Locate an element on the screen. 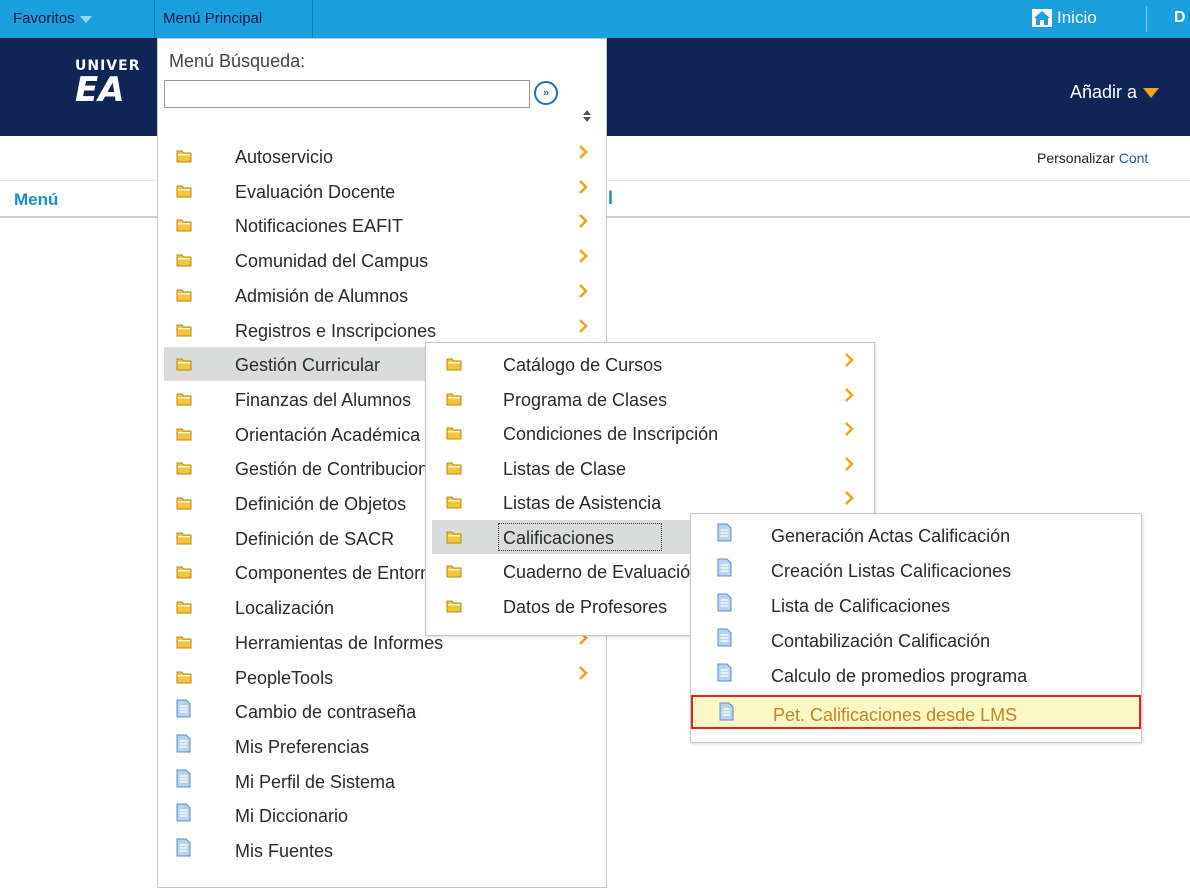 This screenshot has width=1190, height=888. menu-item-pet-calificaciones-desde-lms: Pet. Calificaciones desde LMS is located at coordinates (916, 712).